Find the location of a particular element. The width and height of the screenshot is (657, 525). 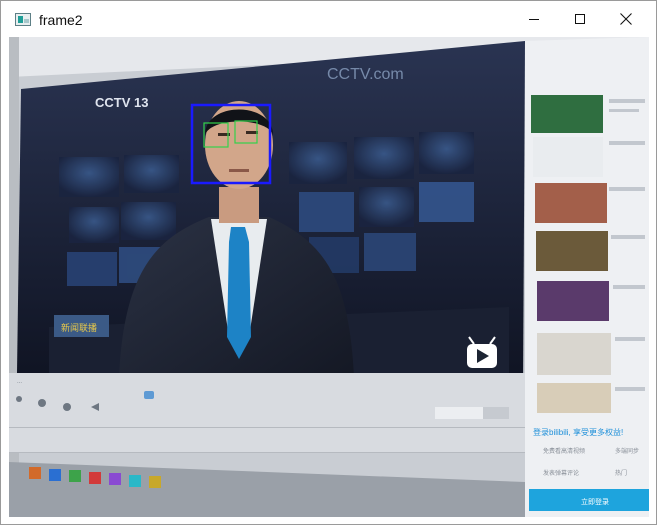

channel-logo: CCTV 13 is located at coordinates (121, 102).